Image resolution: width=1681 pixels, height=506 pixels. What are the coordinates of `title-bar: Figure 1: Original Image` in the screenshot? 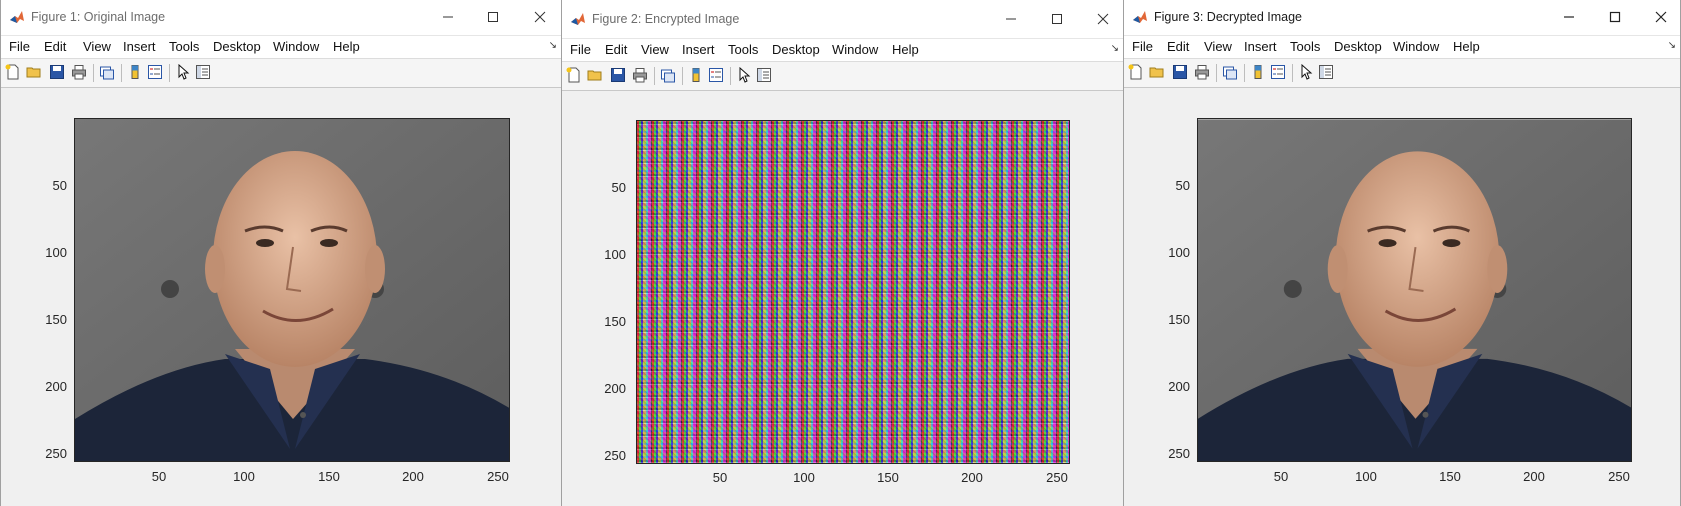 It's located at (281, 18).